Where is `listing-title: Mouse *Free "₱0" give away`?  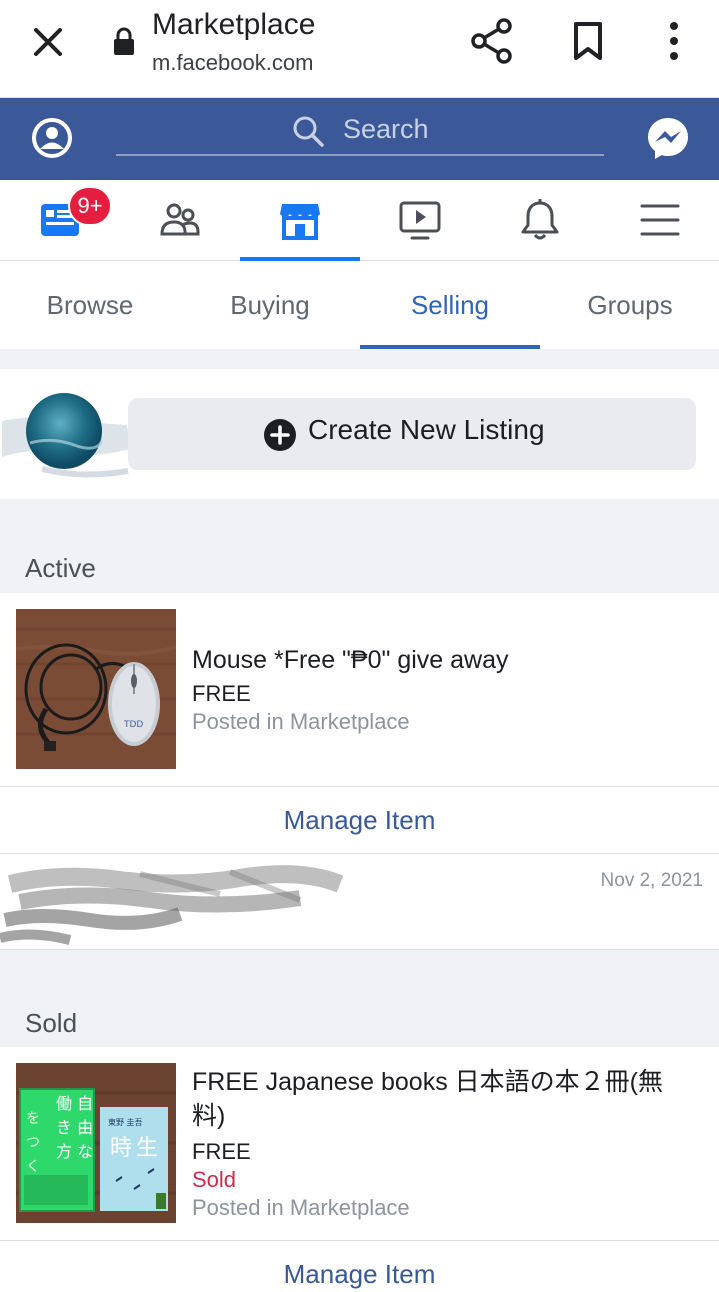 listing-title: Mouse *Free "₱0" give away is located at coordinates (350, 660).